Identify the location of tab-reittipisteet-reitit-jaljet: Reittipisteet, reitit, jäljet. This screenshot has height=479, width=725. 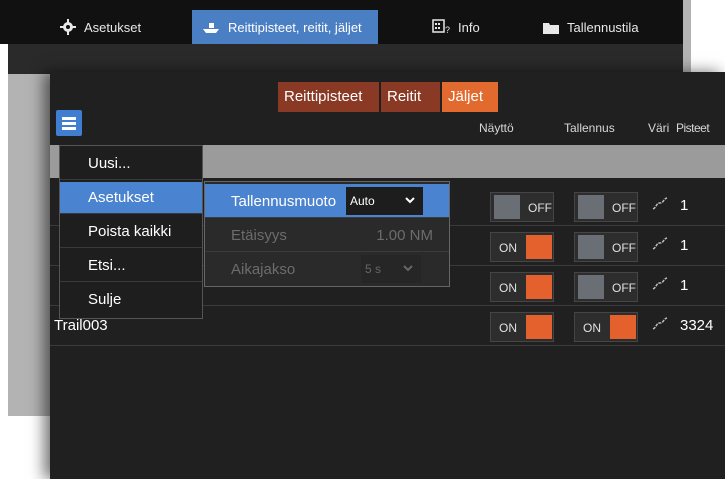
(285, 27).